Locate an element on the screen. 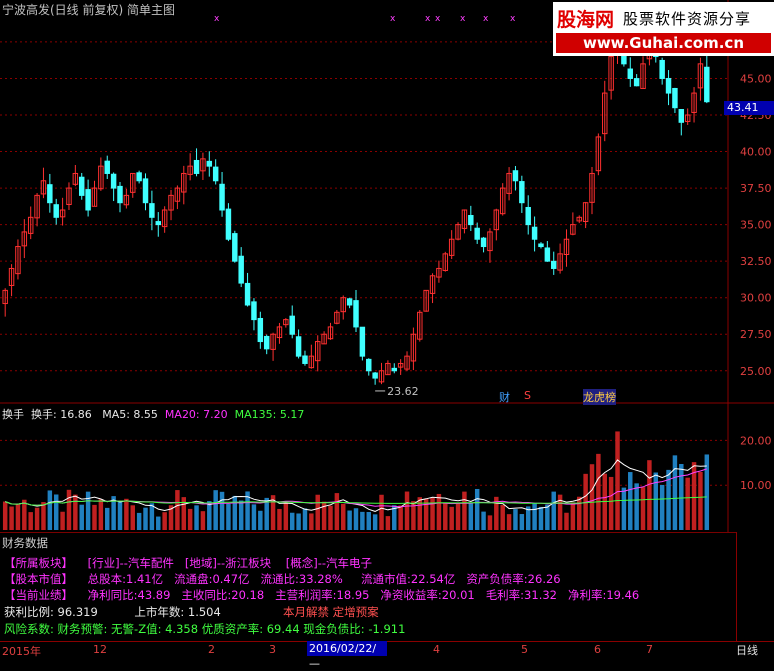 The width and height of the screenshot is (774, 671). profit-ratio: 获利比例: 96.319 is located at coordinates (51, 612).